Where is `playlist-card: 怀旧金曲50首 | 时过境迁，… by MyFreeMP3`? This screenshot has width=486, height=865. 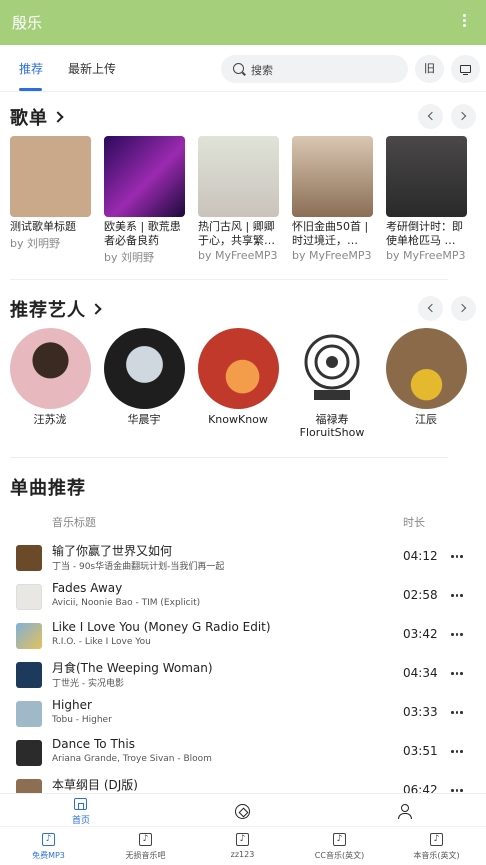 playlist-card: 怀旧金曲50首 | 时过境迁，… by MyFreeMP3 is located at coordinates (332, 199).